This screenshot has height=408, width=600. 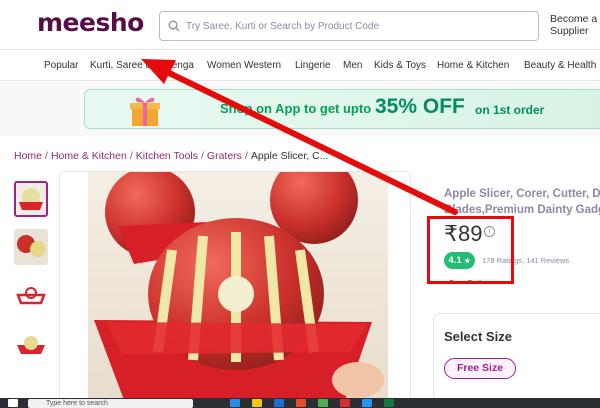 I want to click on size-option-free-size: Free Size, so click(x=480, y=368).